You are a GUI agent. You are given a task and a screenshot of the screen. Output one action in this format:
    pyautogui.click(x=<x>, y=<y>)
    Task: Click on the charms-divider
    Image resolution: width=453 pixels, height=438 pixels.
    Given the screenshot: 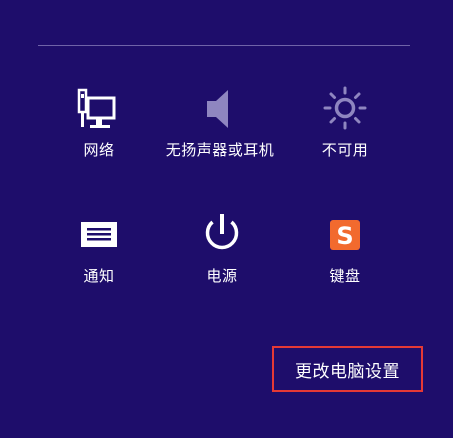 What is the action you would take?
    pyautogui.click(x=224, y=45)
    